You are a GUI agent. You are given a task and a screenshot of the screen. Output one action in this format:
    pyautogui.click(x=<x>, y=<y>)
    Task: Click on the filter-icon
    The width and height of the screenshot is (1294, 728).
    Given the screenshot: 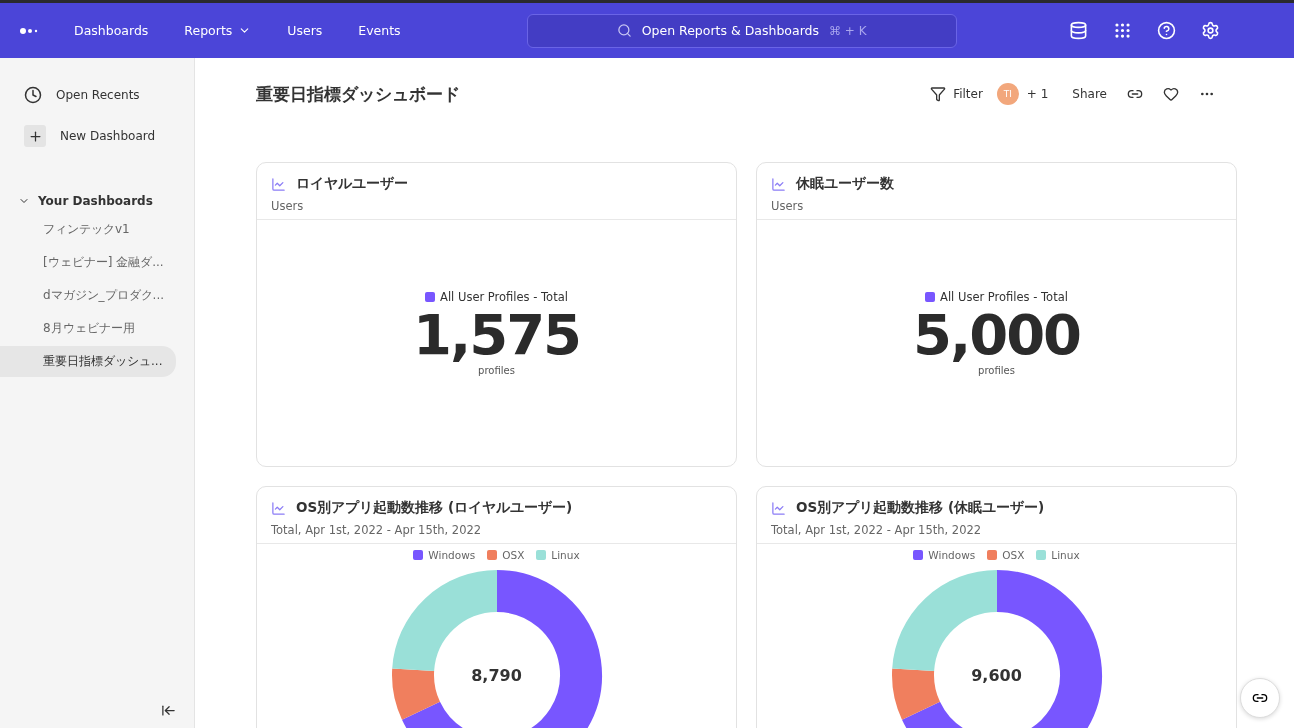 What is the action you would take?
    pyautogui.click(x=938, y=94)
    